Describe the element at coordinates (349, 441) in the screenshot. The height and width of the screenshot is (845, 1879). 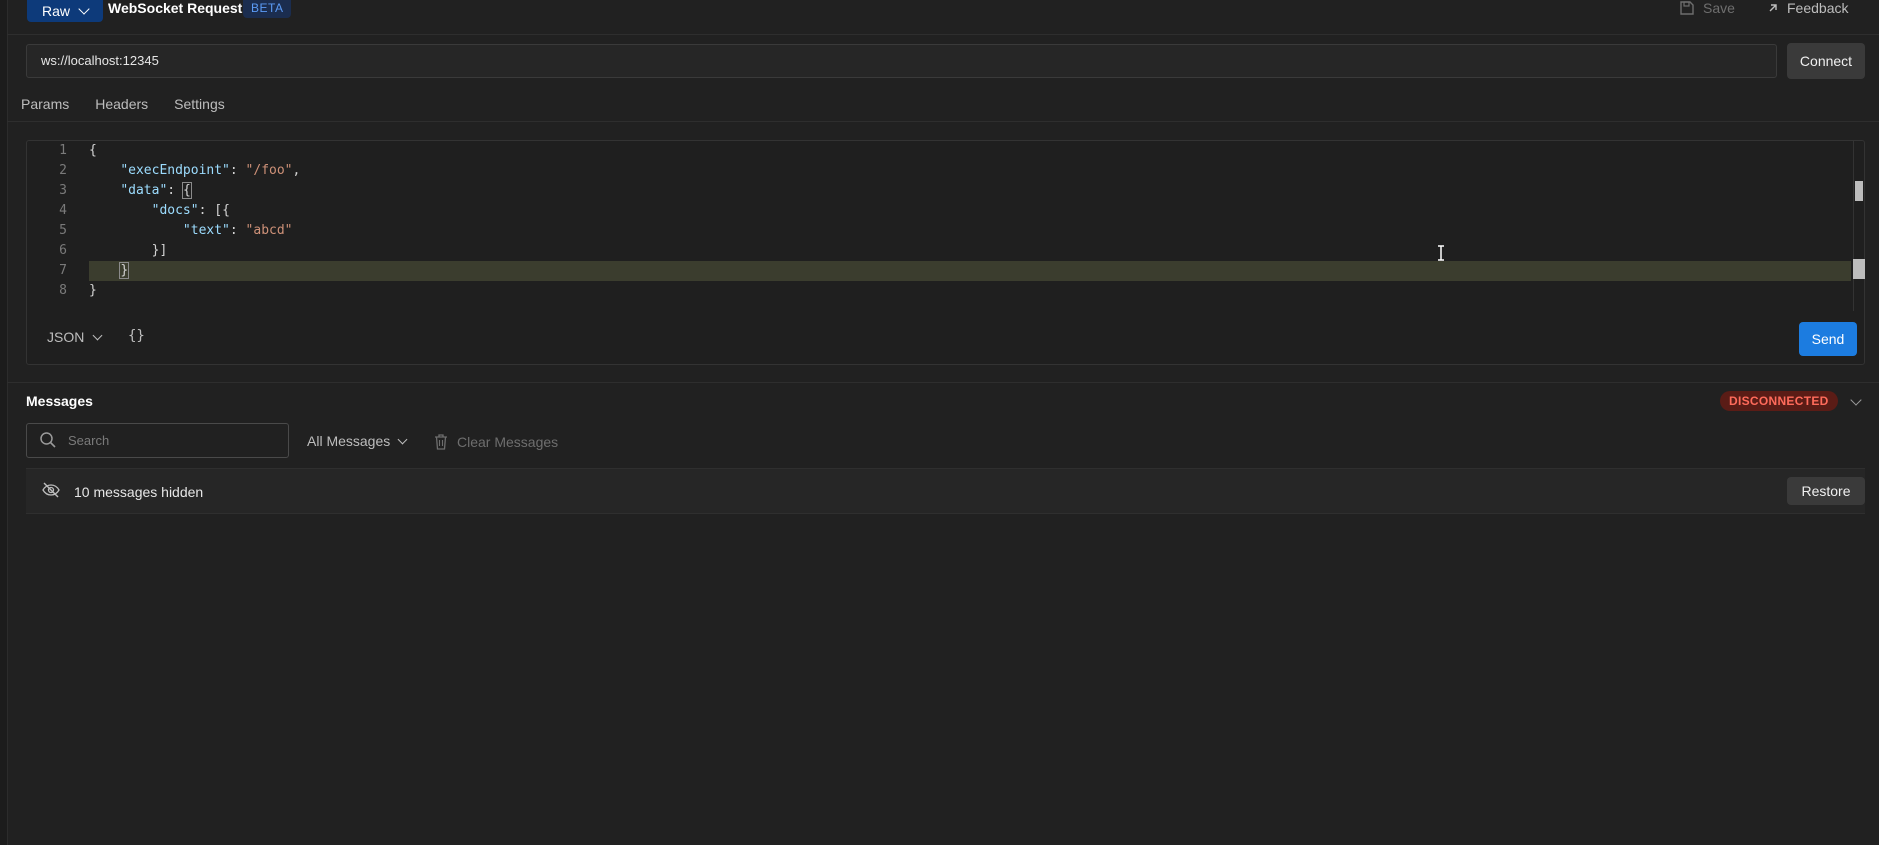
I see `filter-label: All Messages` at that location.